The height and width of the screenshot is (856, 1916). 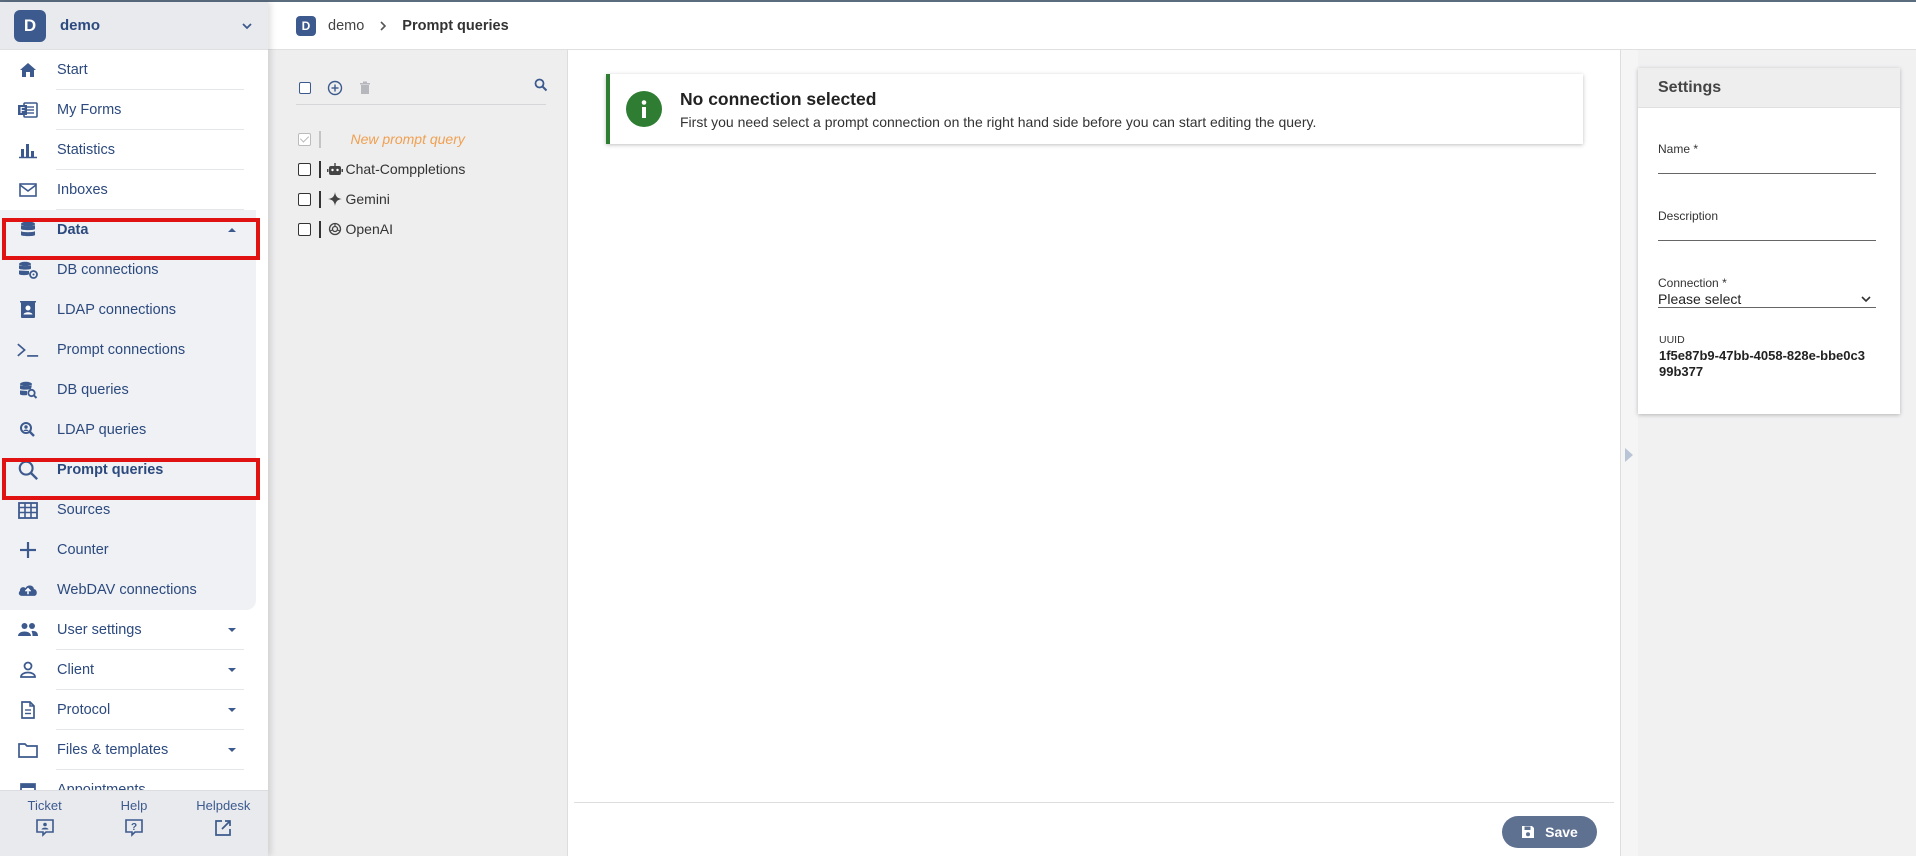 I want to click on sidebar-item-client: Client, so click(x=128, y=670).